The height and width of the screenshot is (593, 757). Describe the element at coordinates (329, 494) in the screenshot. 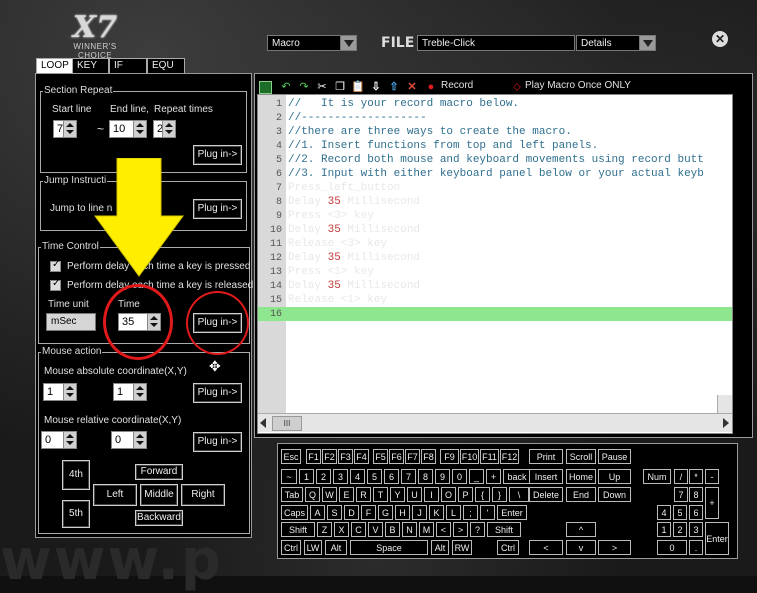

I see `keyboard-key: W` at that location.